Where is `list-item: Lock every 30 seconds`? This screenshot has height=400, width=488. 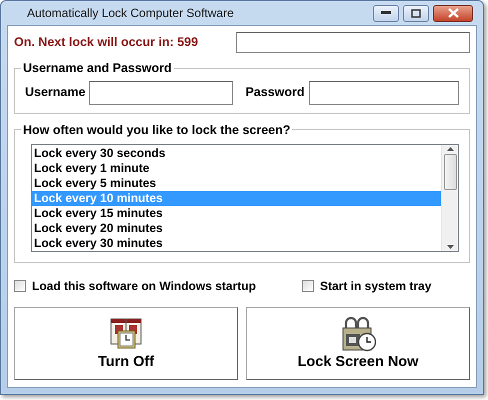
list-item: Lock every 30 seconds is located at coordinates (236, 153).